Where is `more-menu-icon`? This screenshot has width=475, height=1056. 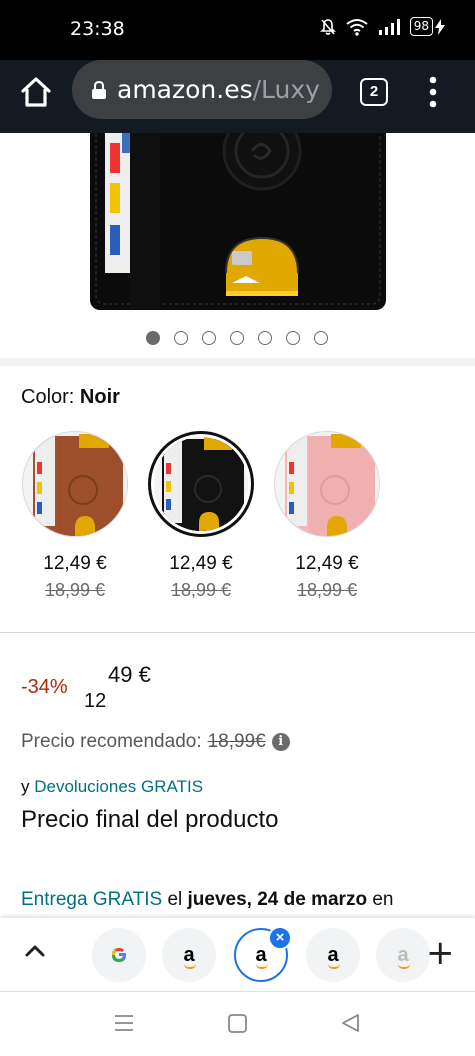
more-menu-icon is located at coordinates (433, 92).